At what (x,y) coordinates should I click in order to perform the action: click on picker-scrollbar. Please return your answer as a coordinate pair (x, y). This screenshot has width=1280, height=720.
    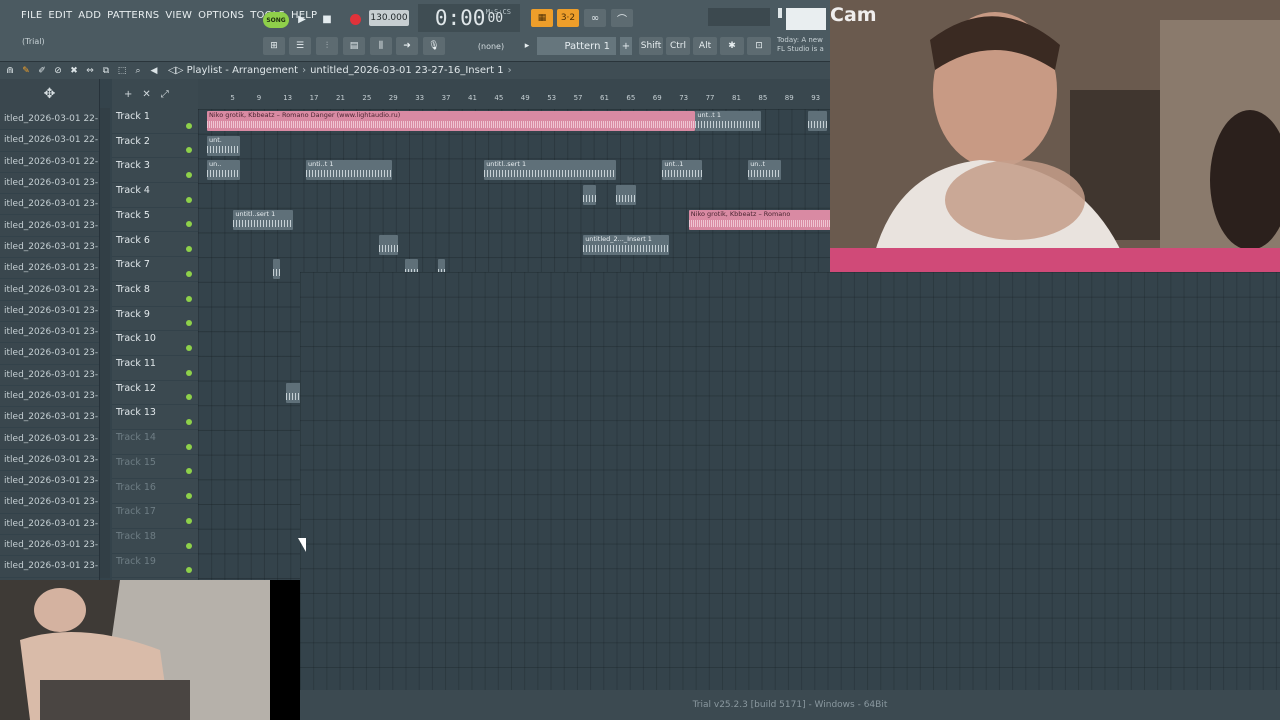
    Looking at the image, I should click on (105, 343).